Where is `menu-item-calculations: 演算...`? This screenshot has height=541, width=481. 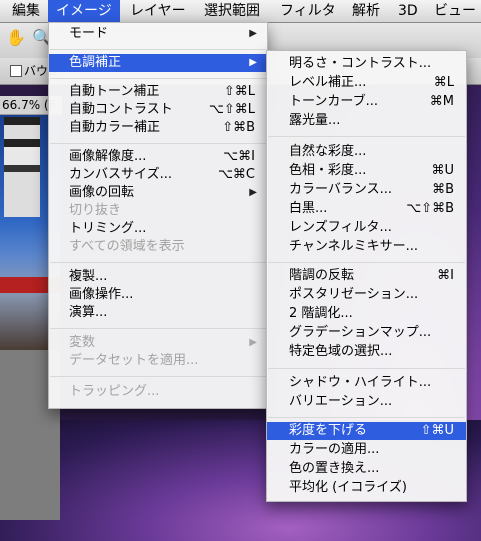 menu-item-calculations: 演算... is located at coordinates (158, 313).